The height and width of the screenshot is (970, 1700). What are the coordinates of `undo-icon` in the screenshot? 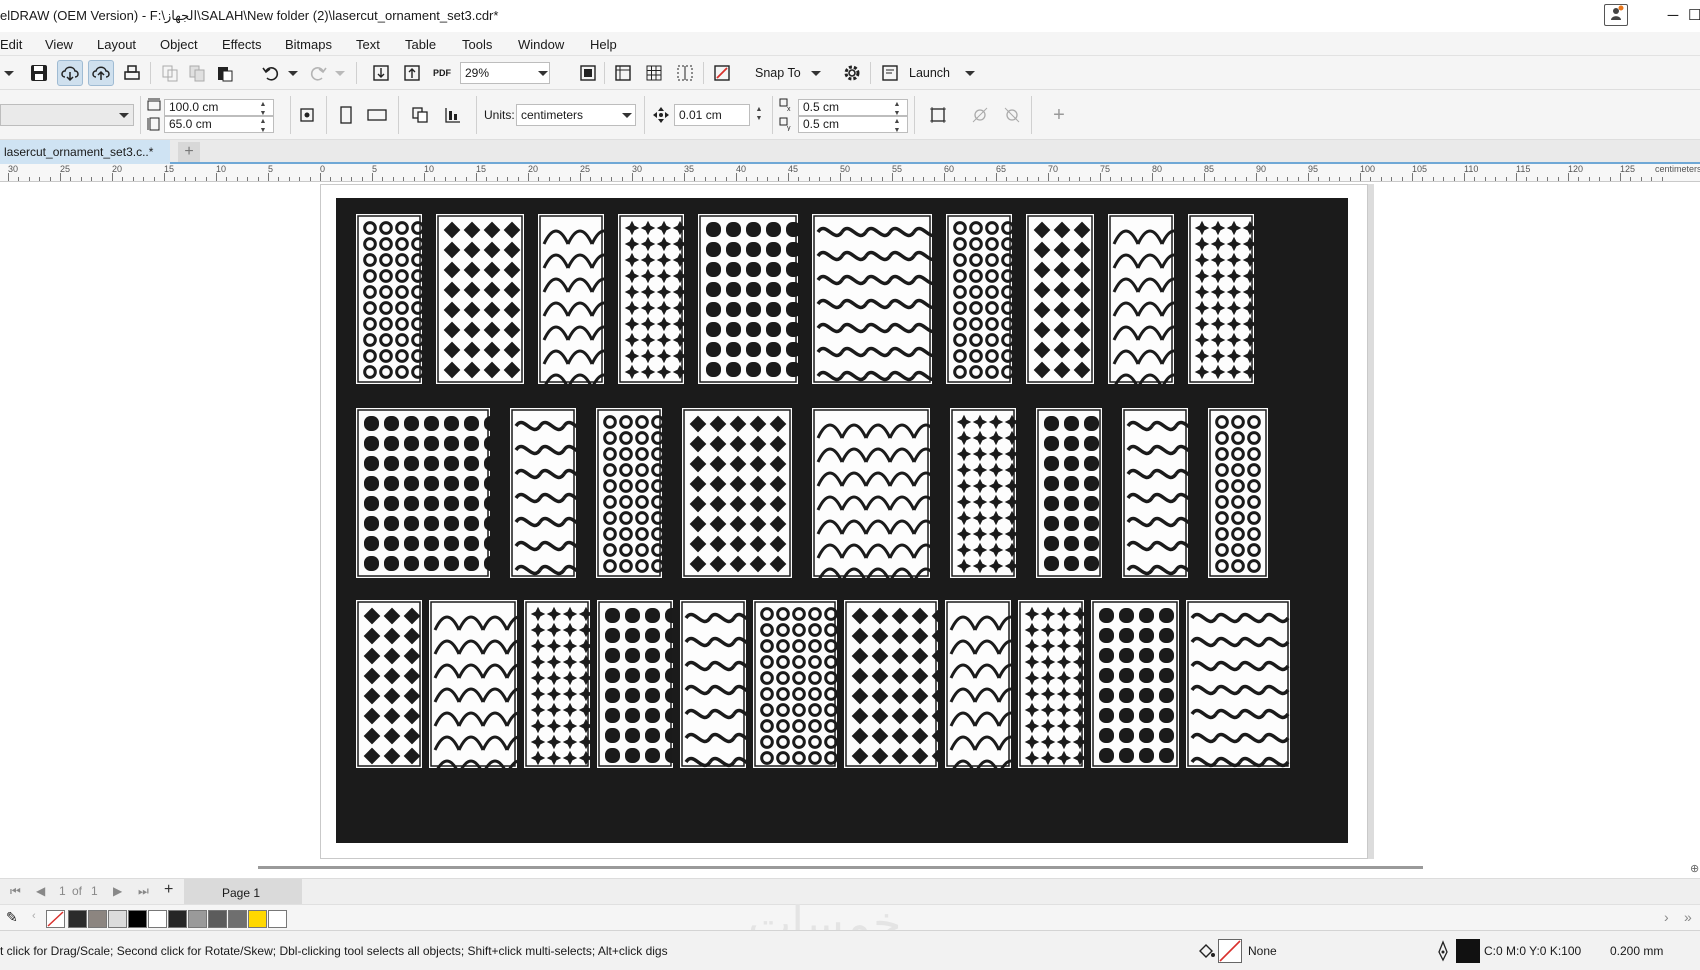 It's located at (271, 73).